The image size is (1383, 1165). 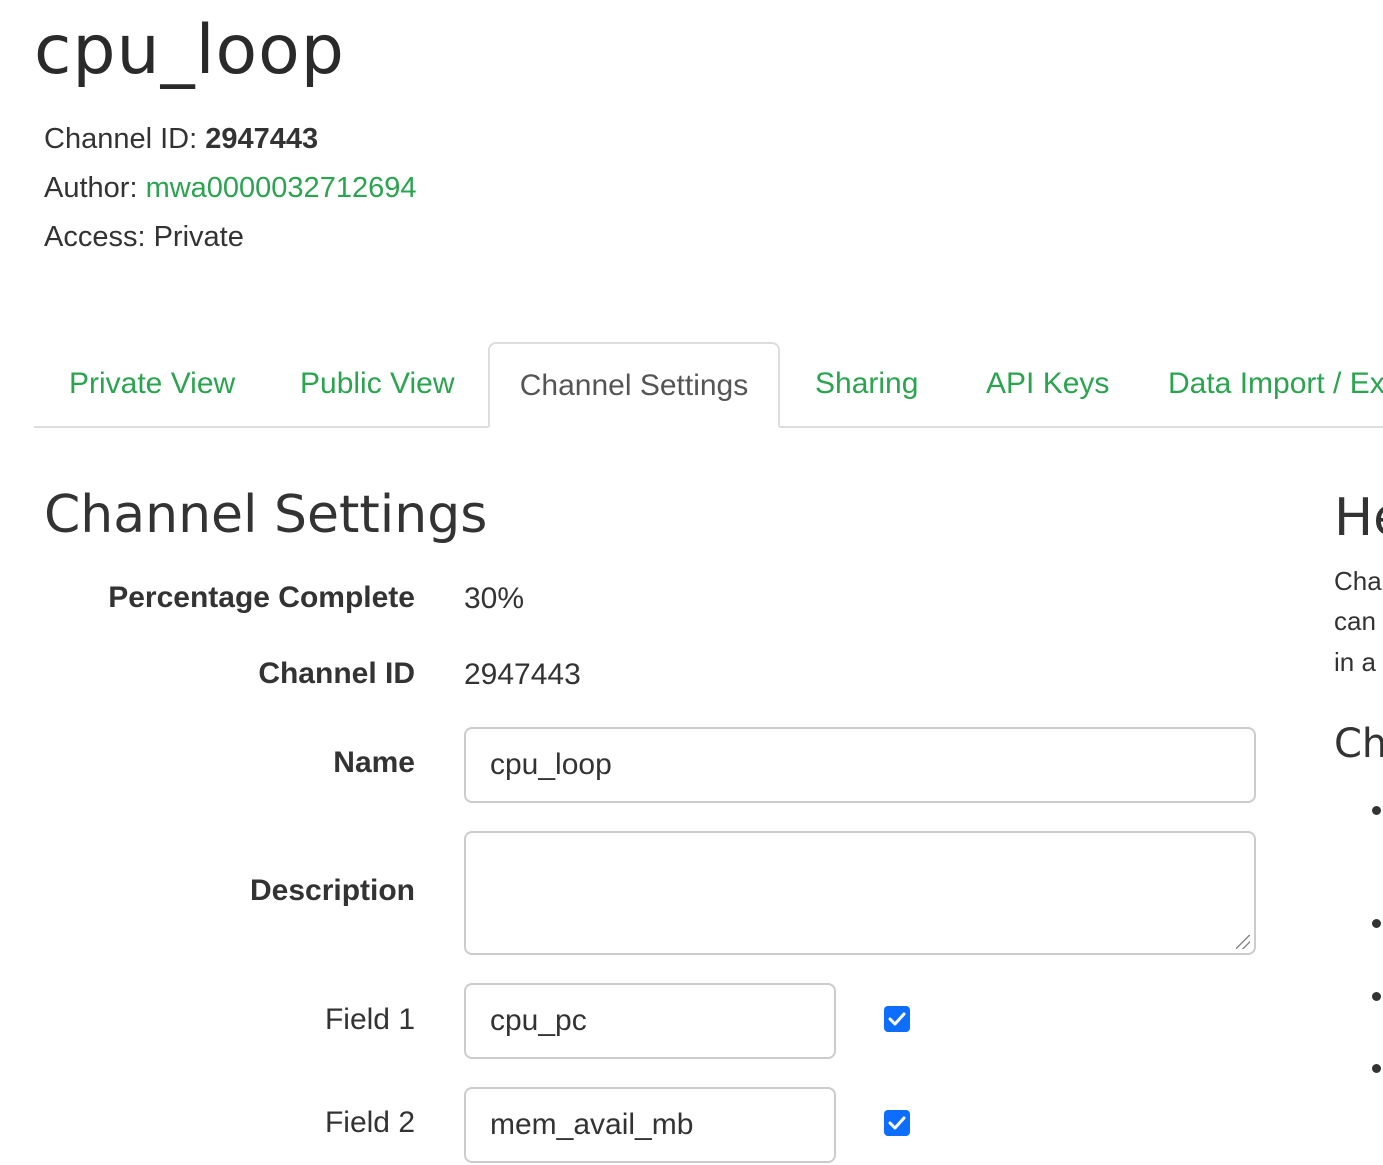 I want to click on field-1-label: Field 1, so click(x=369, y=1019).